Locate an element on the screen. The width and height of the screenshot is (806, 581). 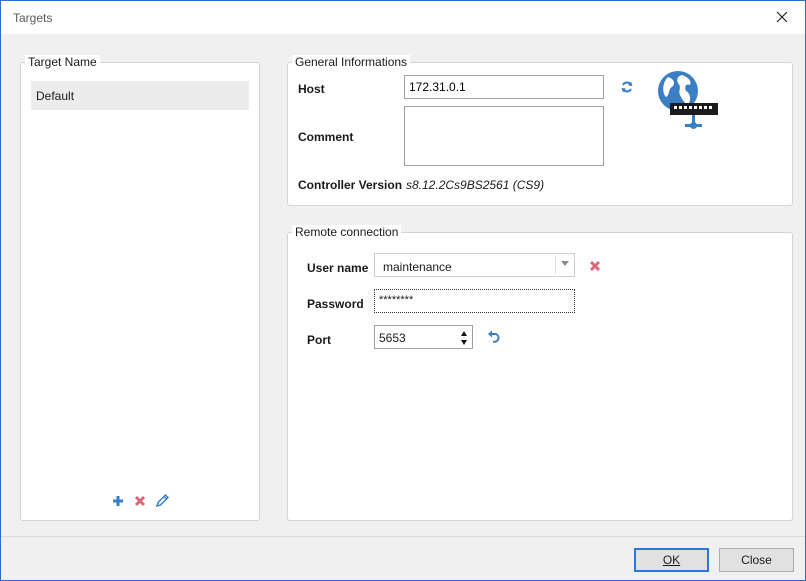
edit-target-icon is located at coordinates (162, 500).